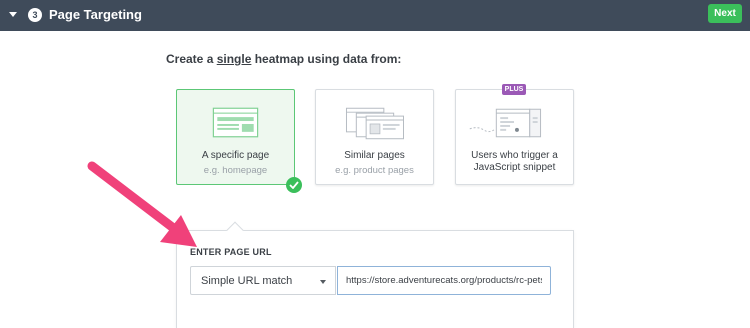 The height and width of the screenshot is (328, 750). What do you see at coordinates (374, 170) in the screenshot?
I see `option-subtitle: e.g. product pages` at bounding box center [374, 170].